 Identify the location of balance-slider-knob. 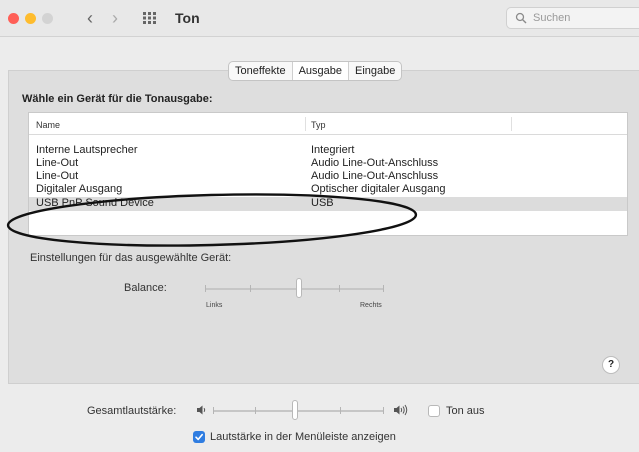
(299, 288).